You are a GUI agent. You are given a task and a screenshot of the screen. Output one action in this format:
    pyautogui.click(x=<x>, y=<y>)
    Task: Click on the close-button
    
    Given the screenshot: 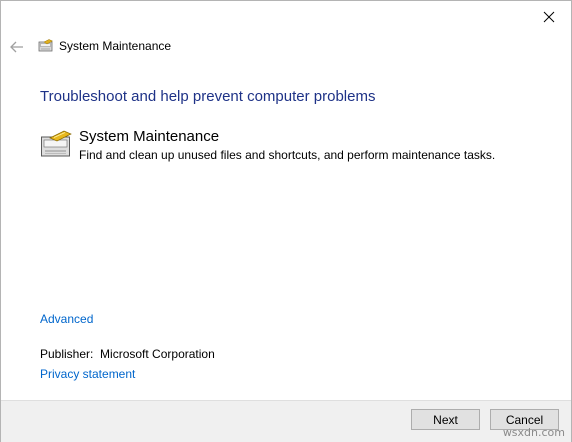 What is the action you would take?
    pyautogui.click(x=549, y=17)
    